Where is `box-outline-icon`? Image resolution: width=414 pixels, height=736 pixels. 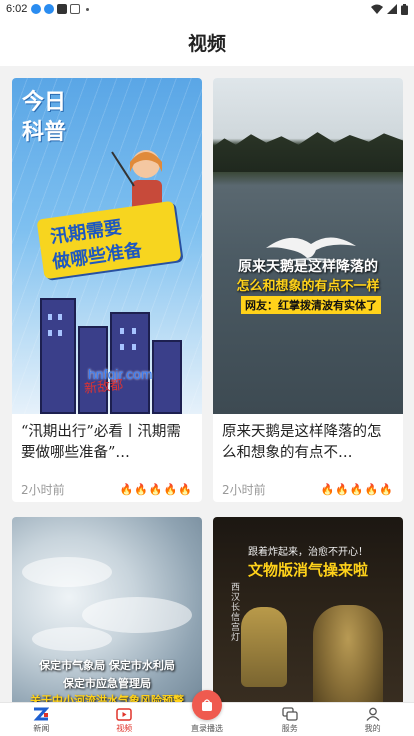 box-outline-icon is located at coordinates (75, 9).